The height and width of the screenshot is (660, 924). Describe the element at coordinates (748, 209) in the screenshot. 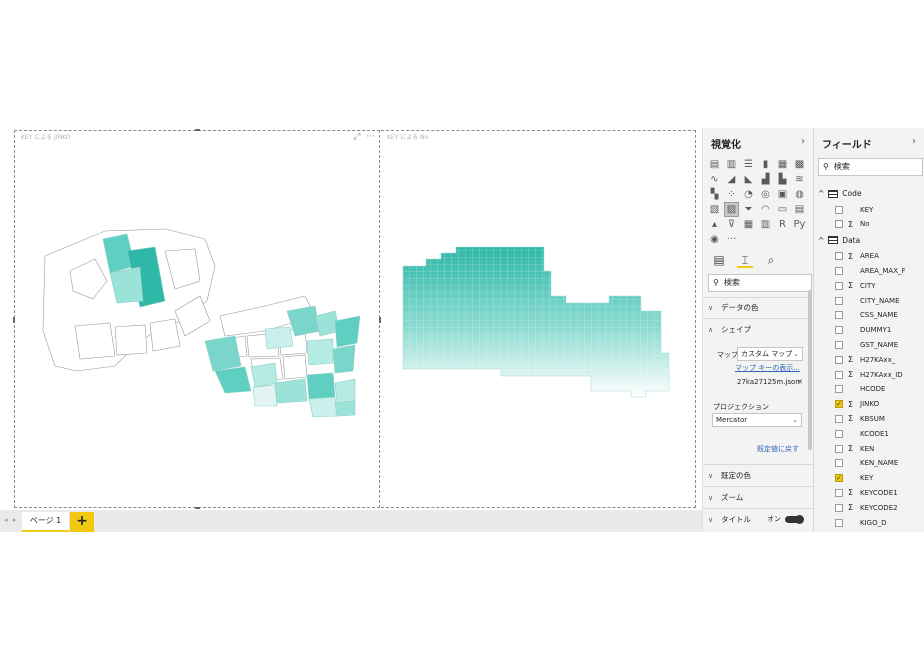

I see `funnel-icon: ⏷` at that location.